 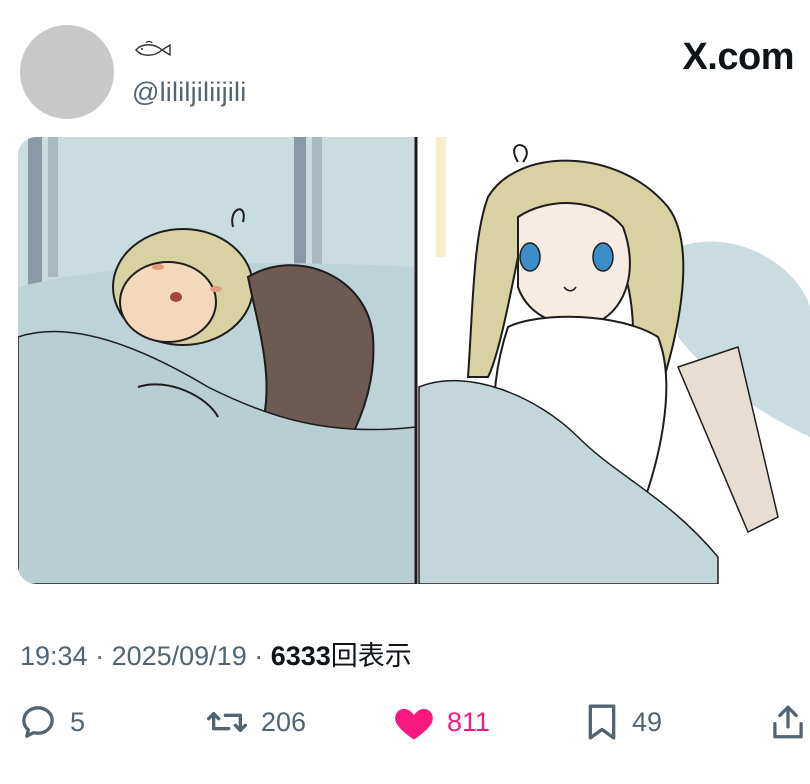 I want to click on post-meta: 19:34 · 2025/09/19 · 6333回表示, so click(x=216, y=653).